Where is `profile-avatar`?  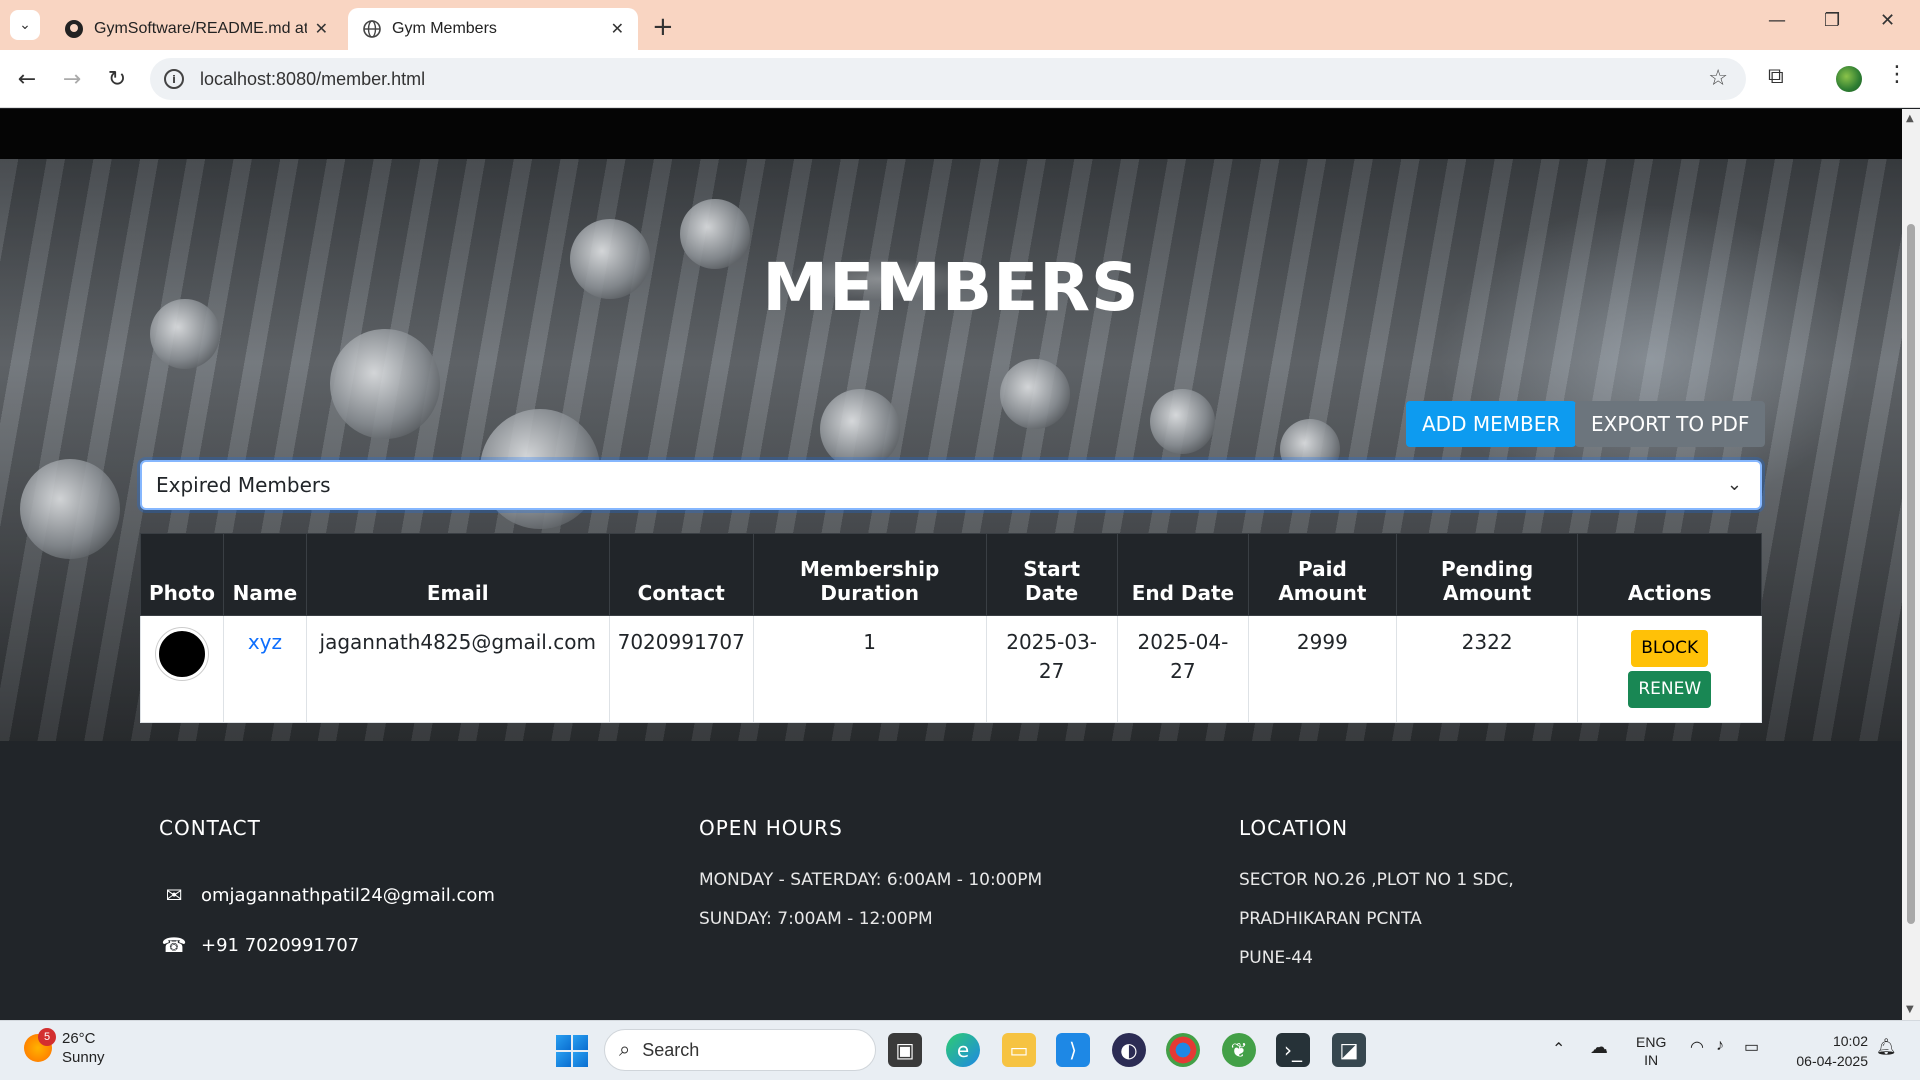
profile-avatar is located at coordinates (1849, 79).